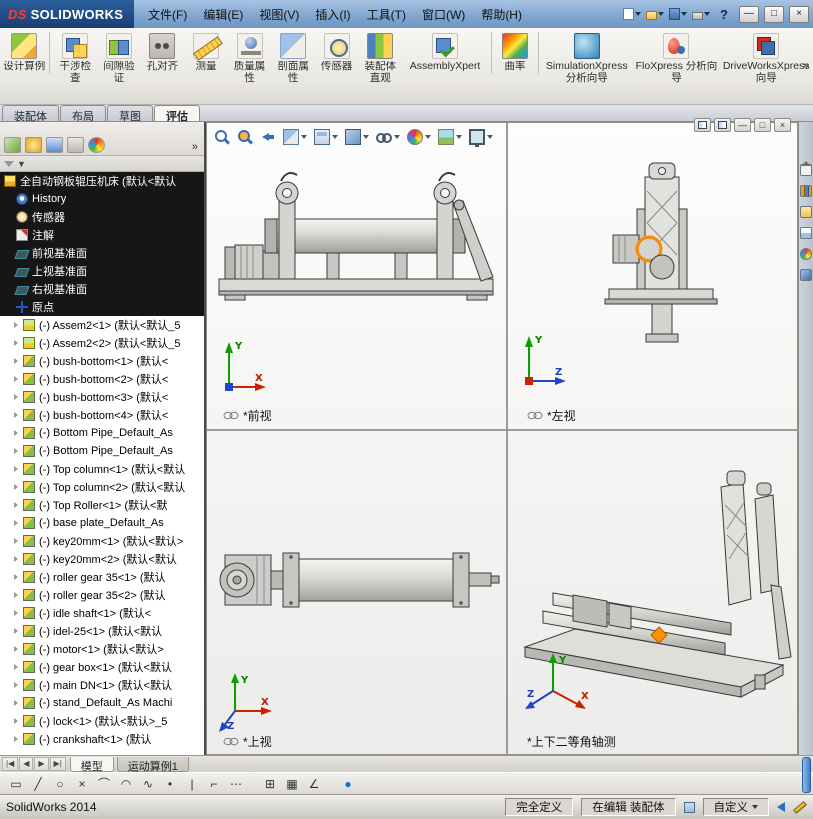 The height and width of the screenshot is (819, 813). Describe the element at coordinates (806, 254) in the screenshot. I see `appearances-scenes-icon` at that location.